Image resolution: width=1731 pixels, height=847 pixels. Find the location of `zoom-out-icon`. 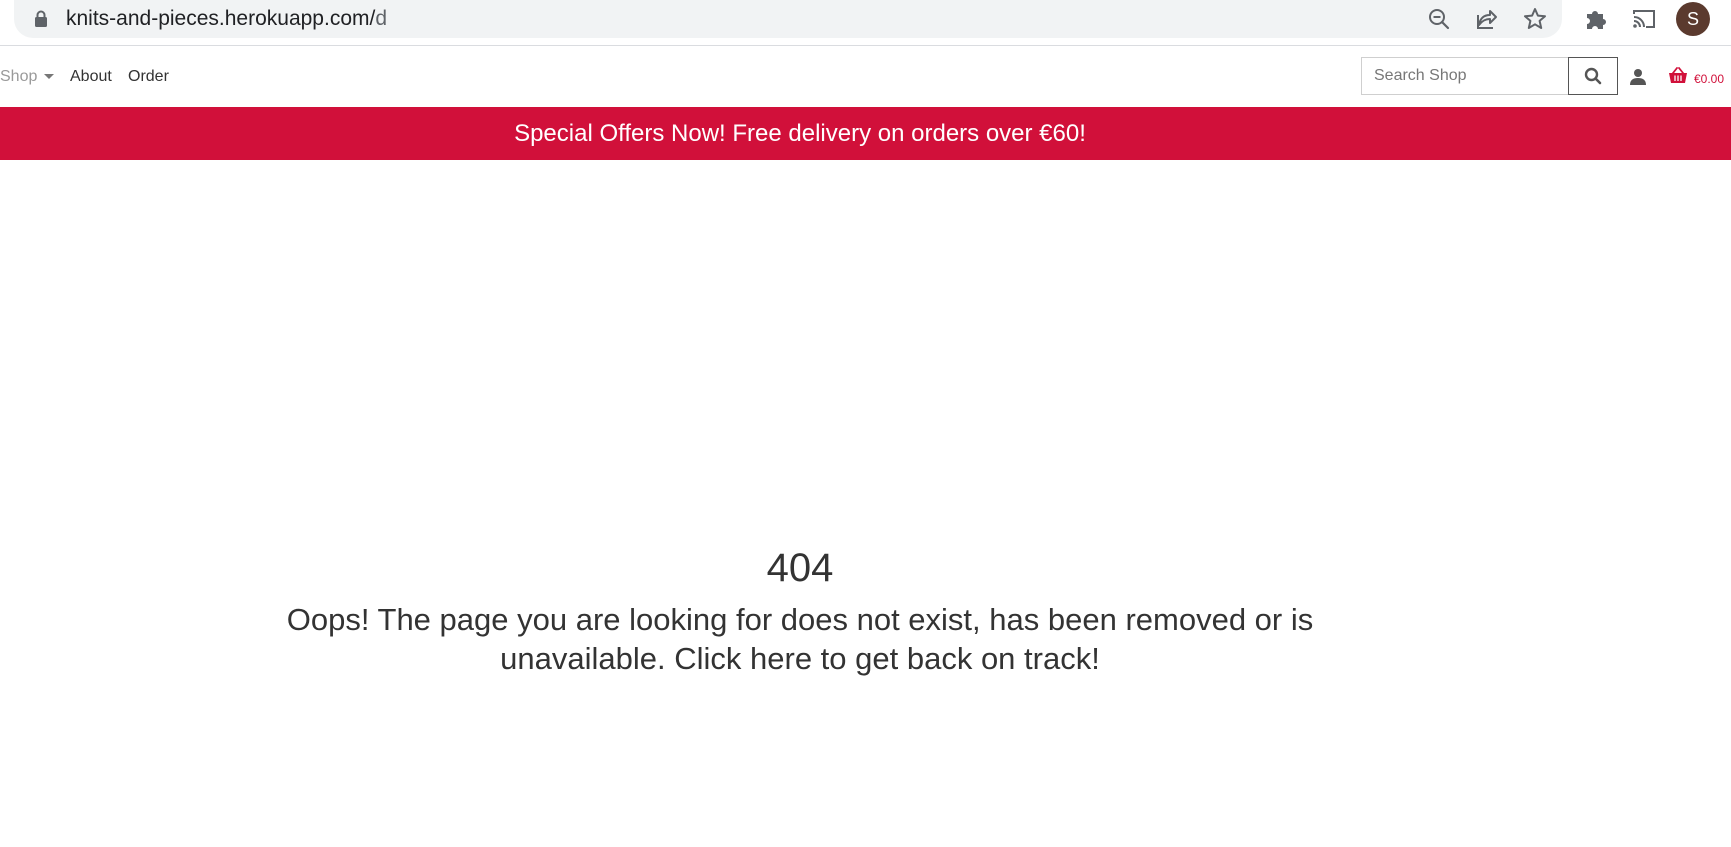

zoom-out-icon is located at coordinates (1439, 19).